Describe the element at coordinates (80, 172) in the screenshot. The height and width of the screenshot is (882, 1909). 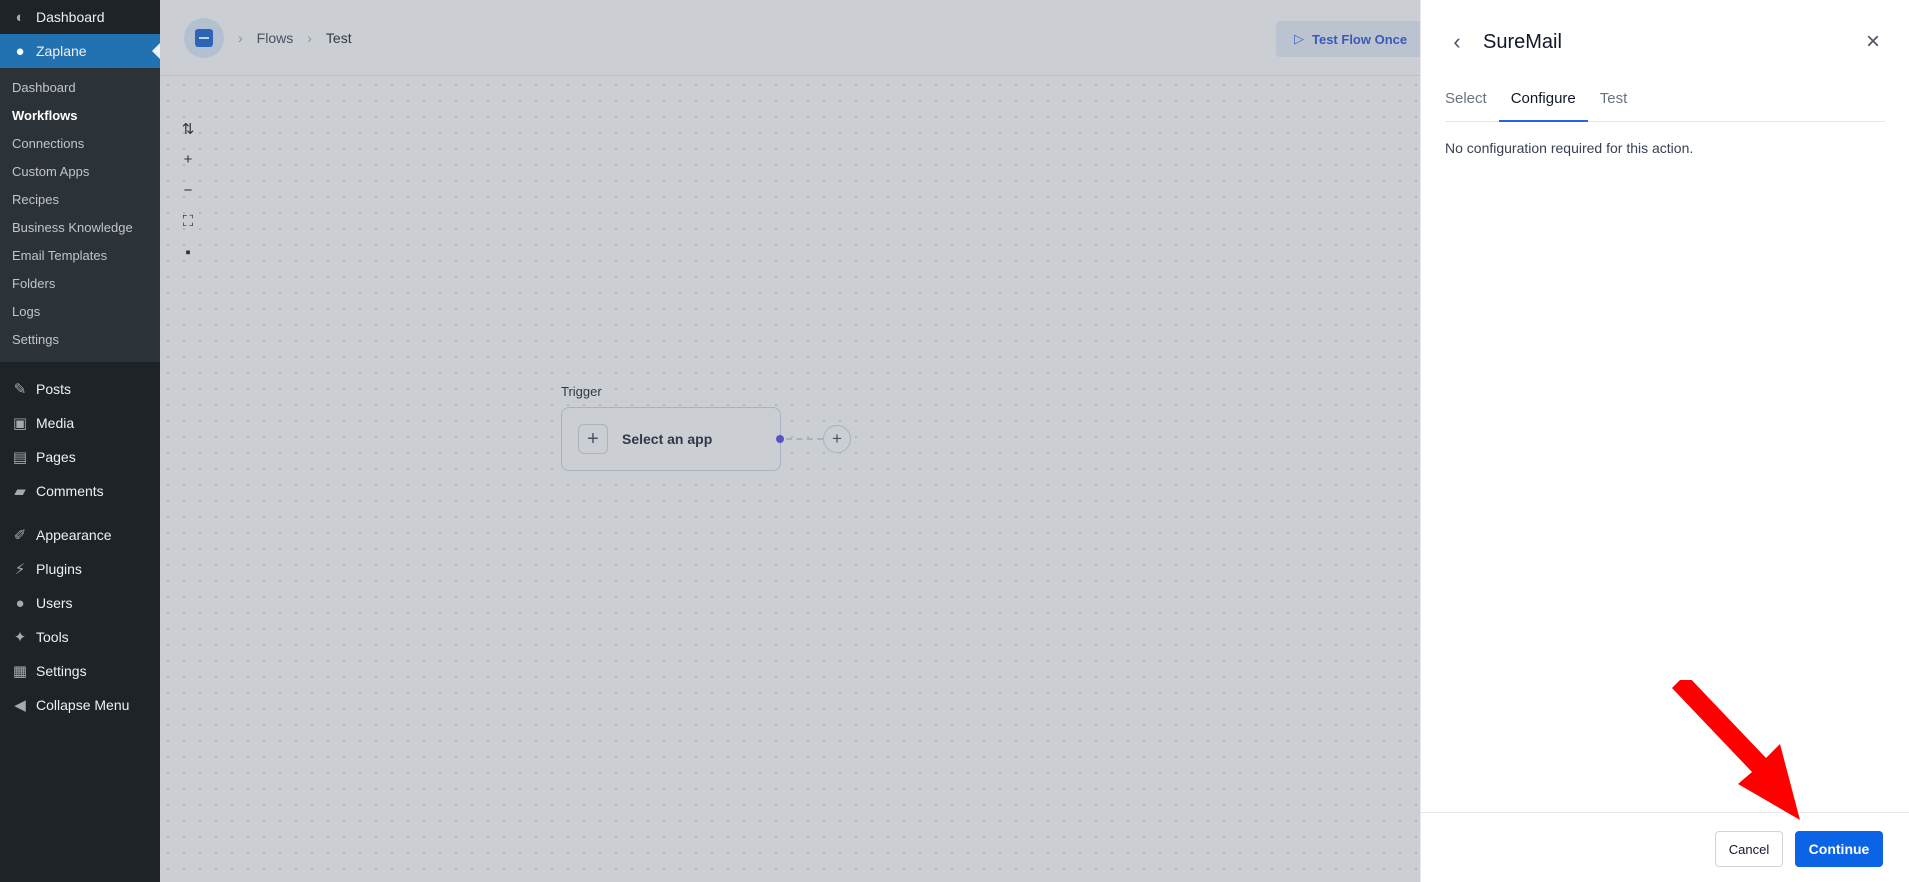
I see `submenu-custom-apps: Custom Apps` at that location.